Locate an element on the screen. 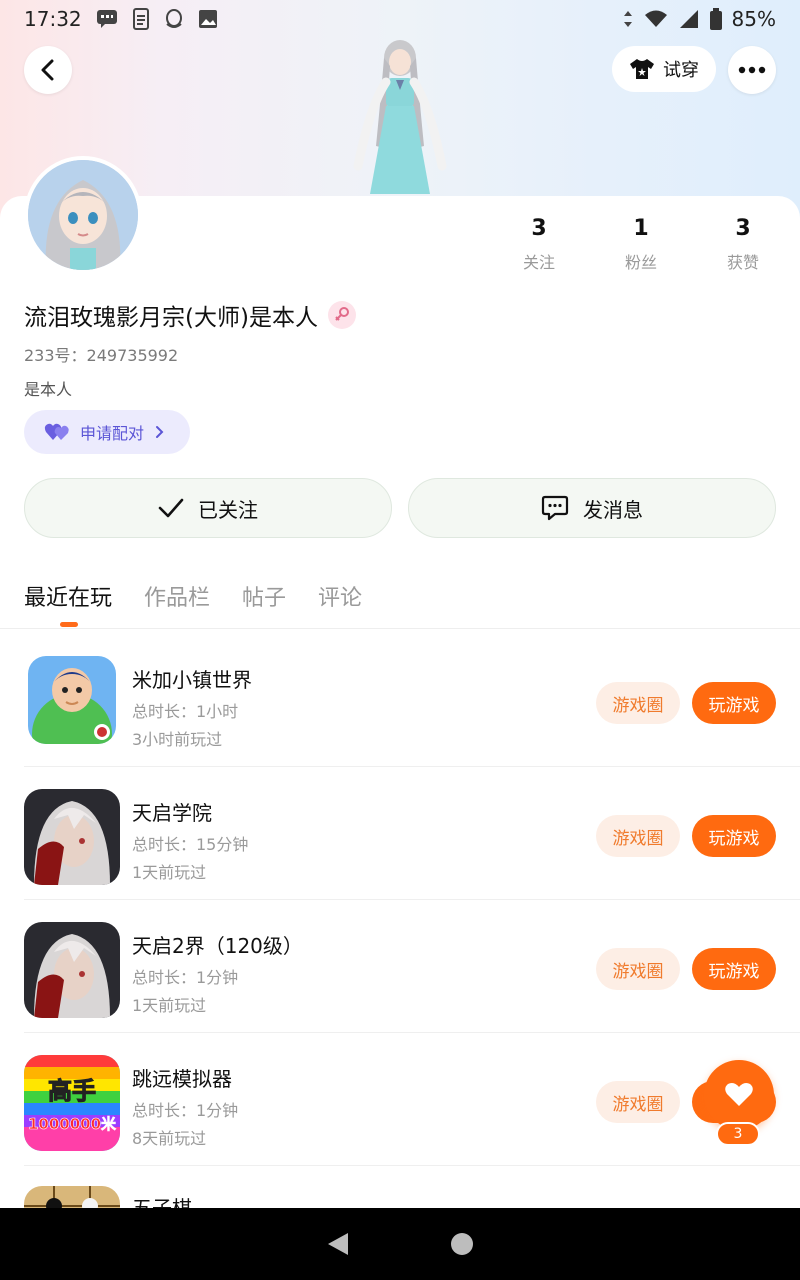 The width and height of the screenshot is (800, 1280). active-tab-indicator is located at coordinates (69, 624).